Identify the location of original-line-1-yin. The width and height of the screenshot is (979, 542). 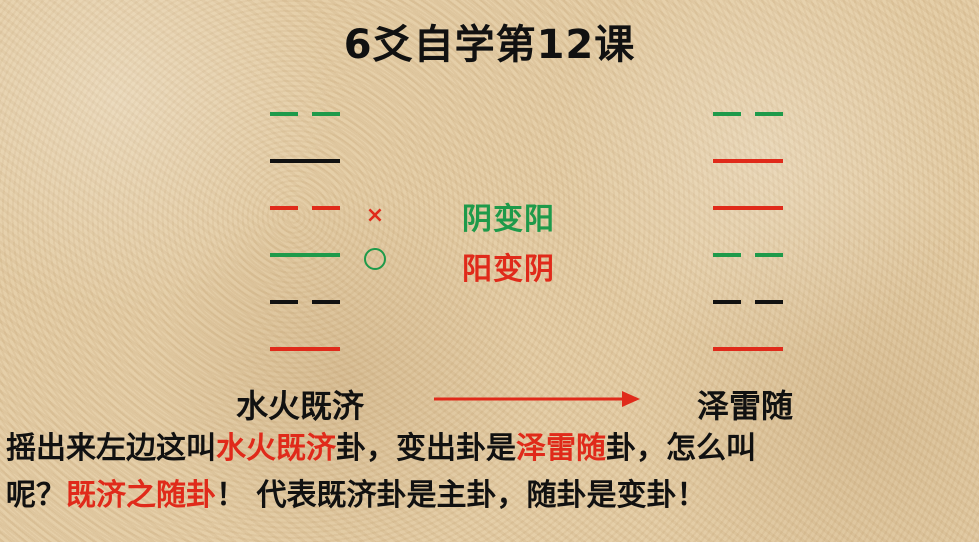
(305, 114).